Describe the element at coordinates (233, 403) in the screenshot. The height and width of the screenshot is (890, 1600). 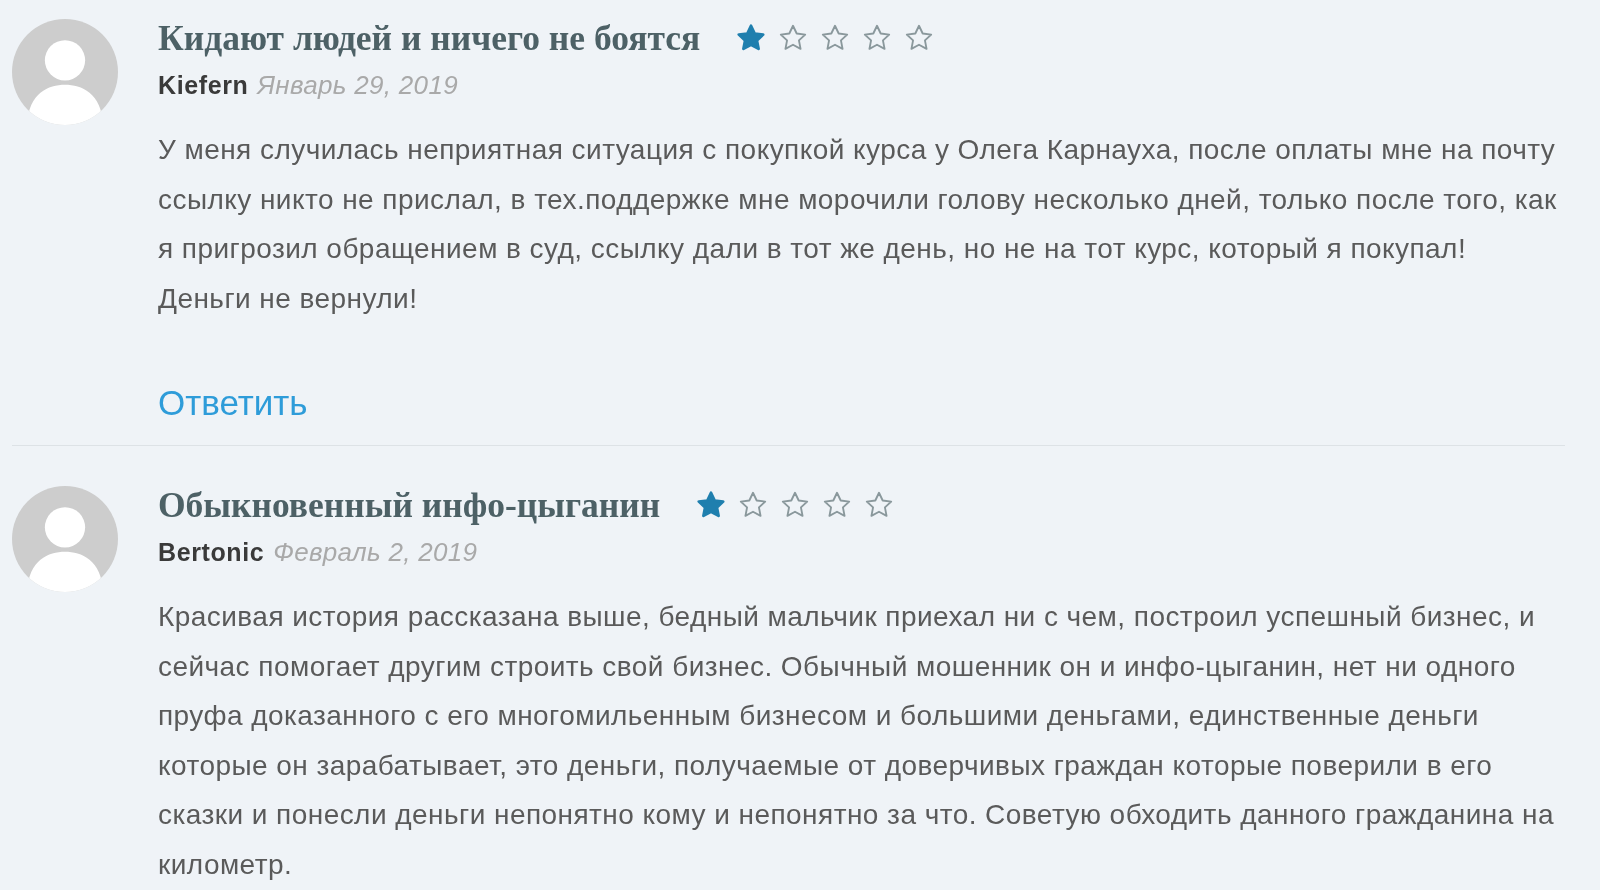
I see `reply-link: Ответить` at that location.